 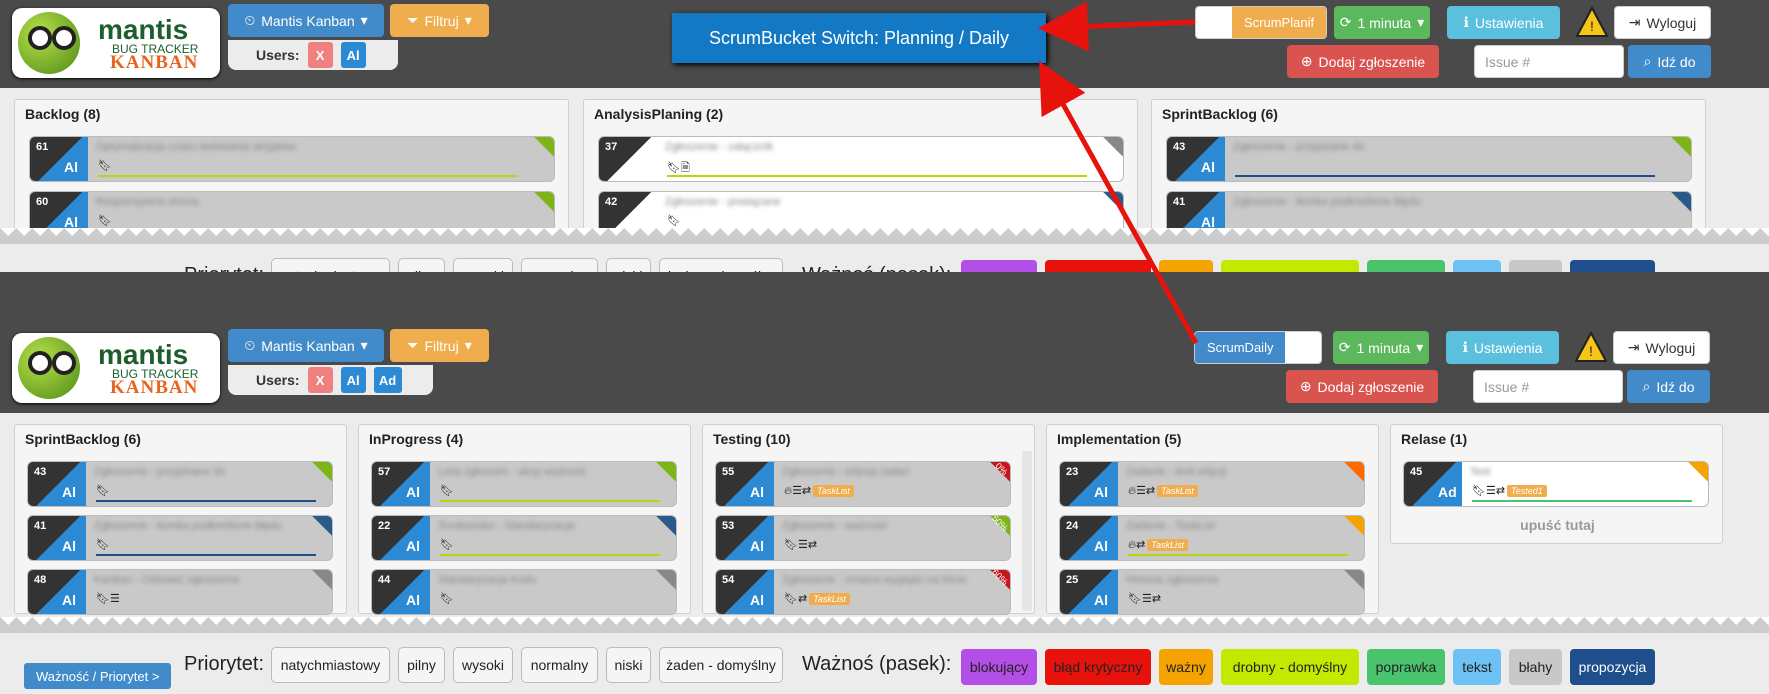 I want to click on annotation-arrows, so click(x=1118, y=173).